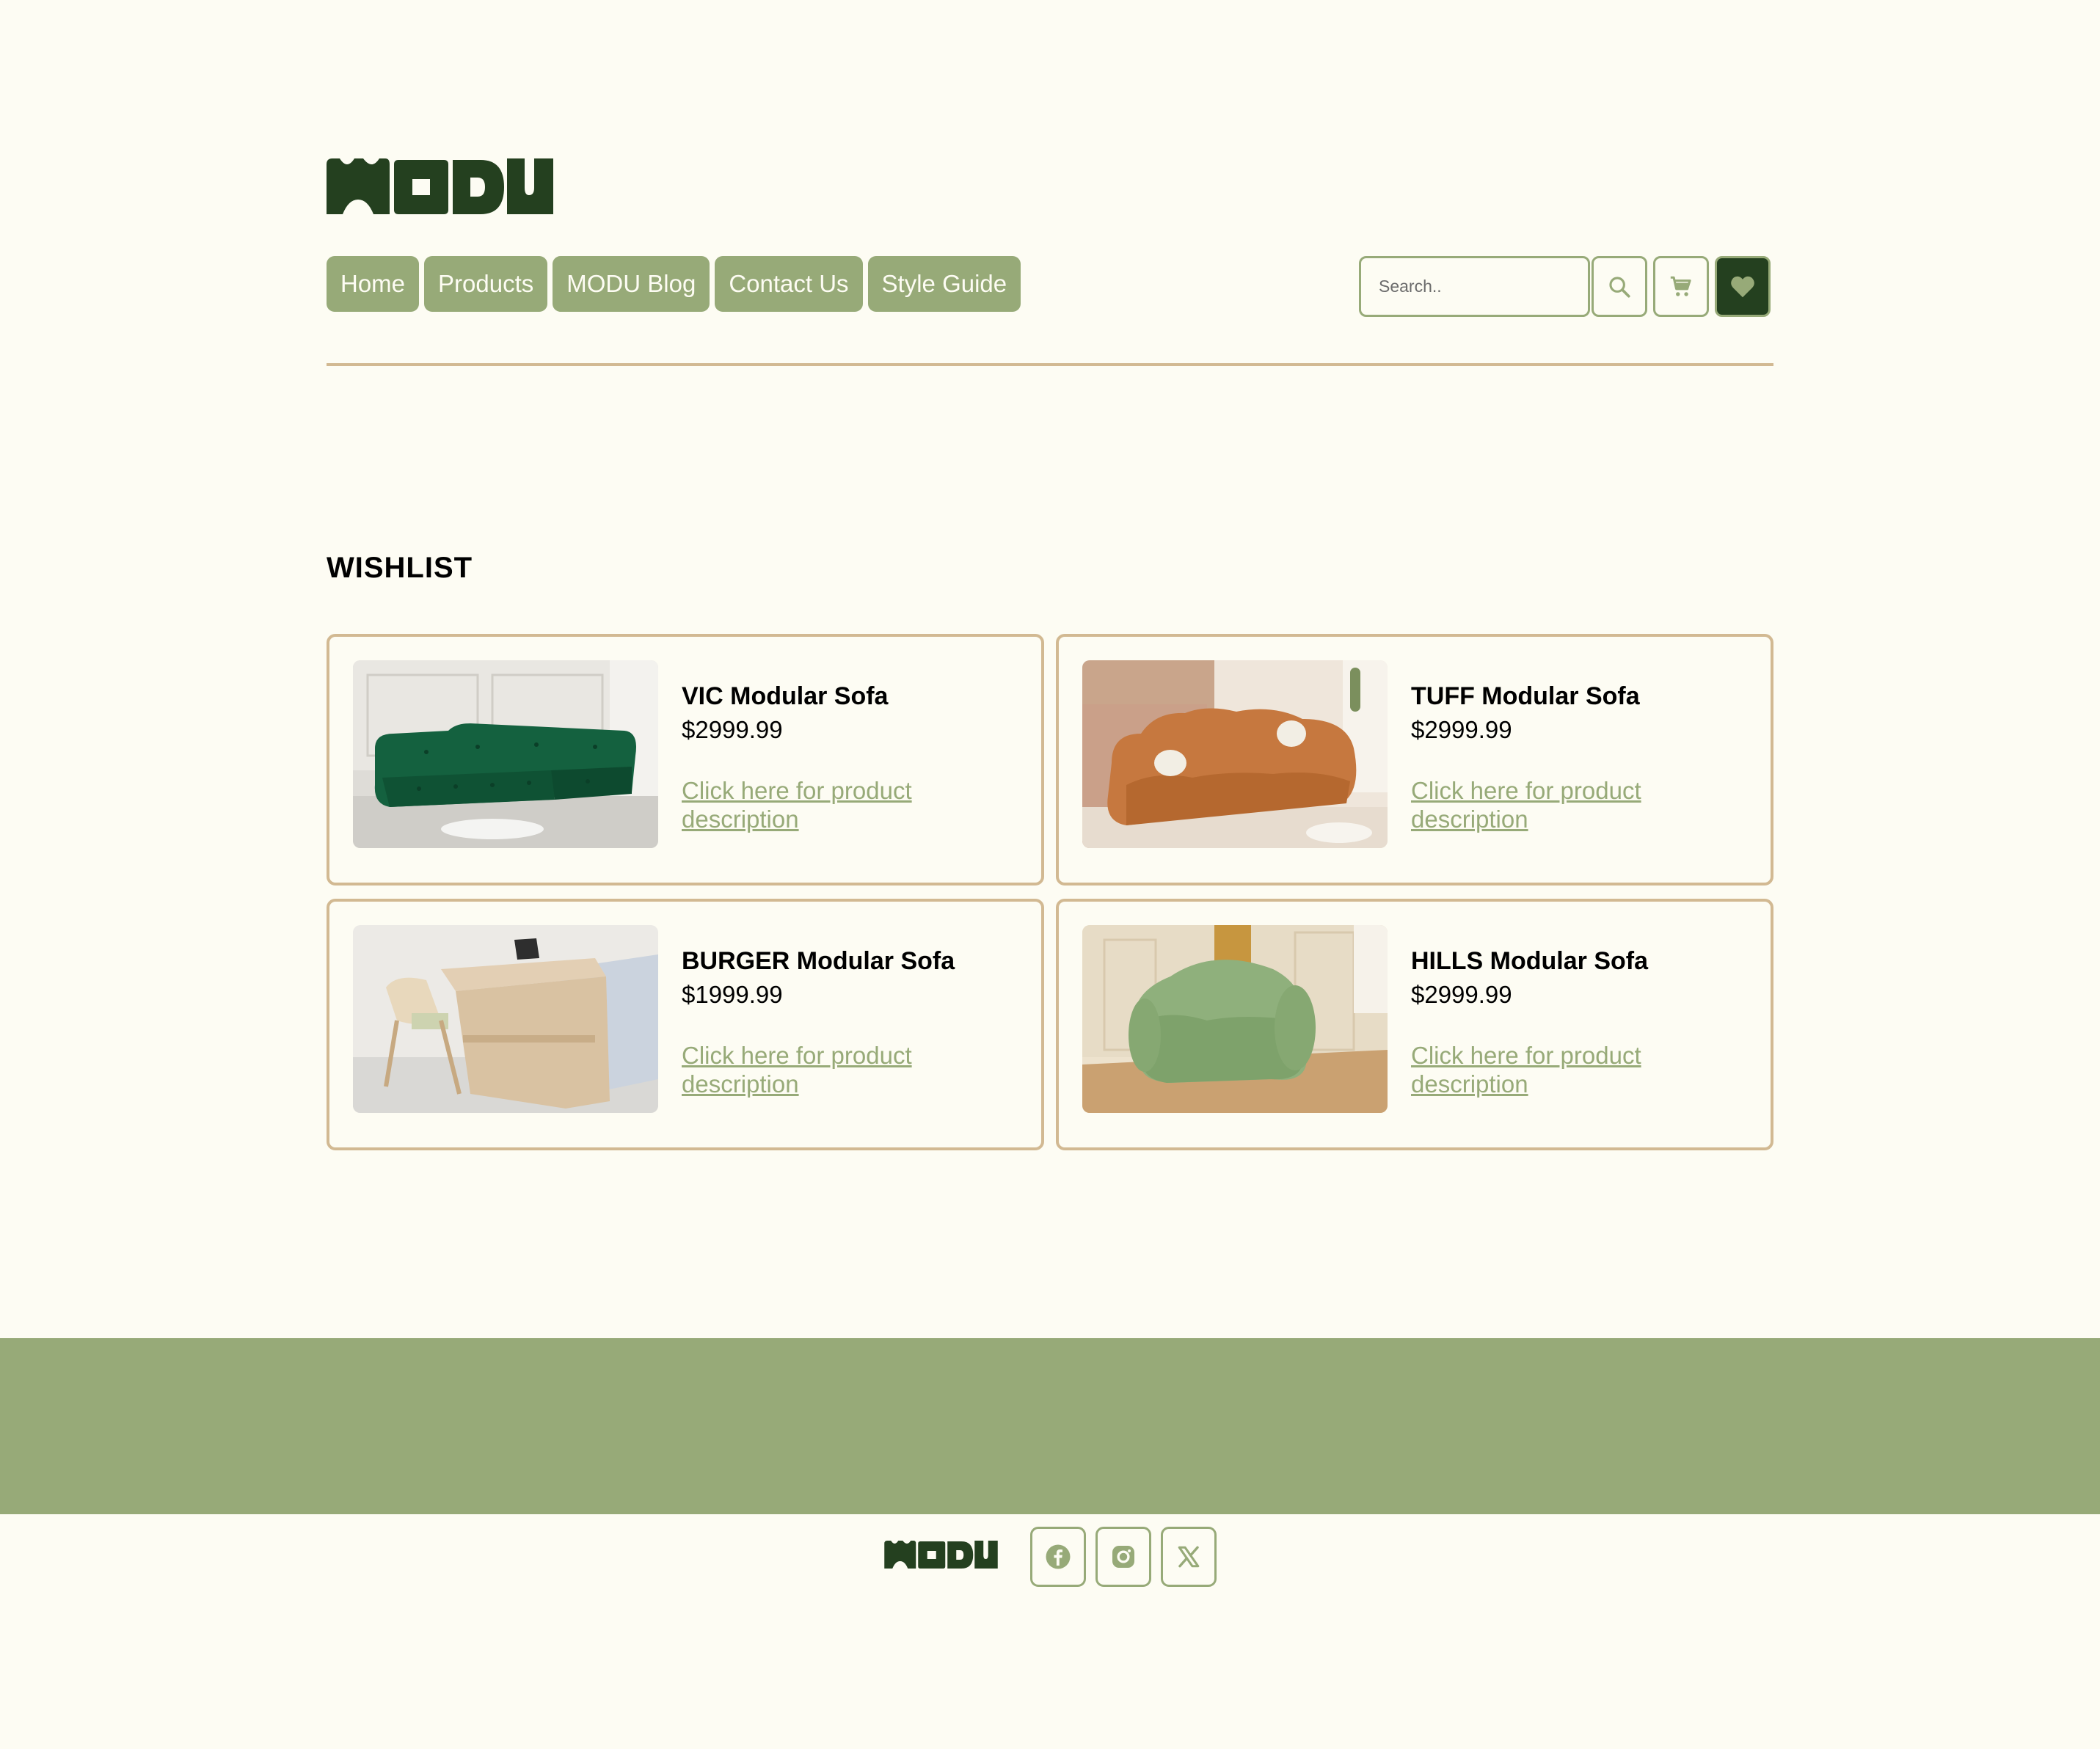  I want to click on header-divider, so click(1050, 364).